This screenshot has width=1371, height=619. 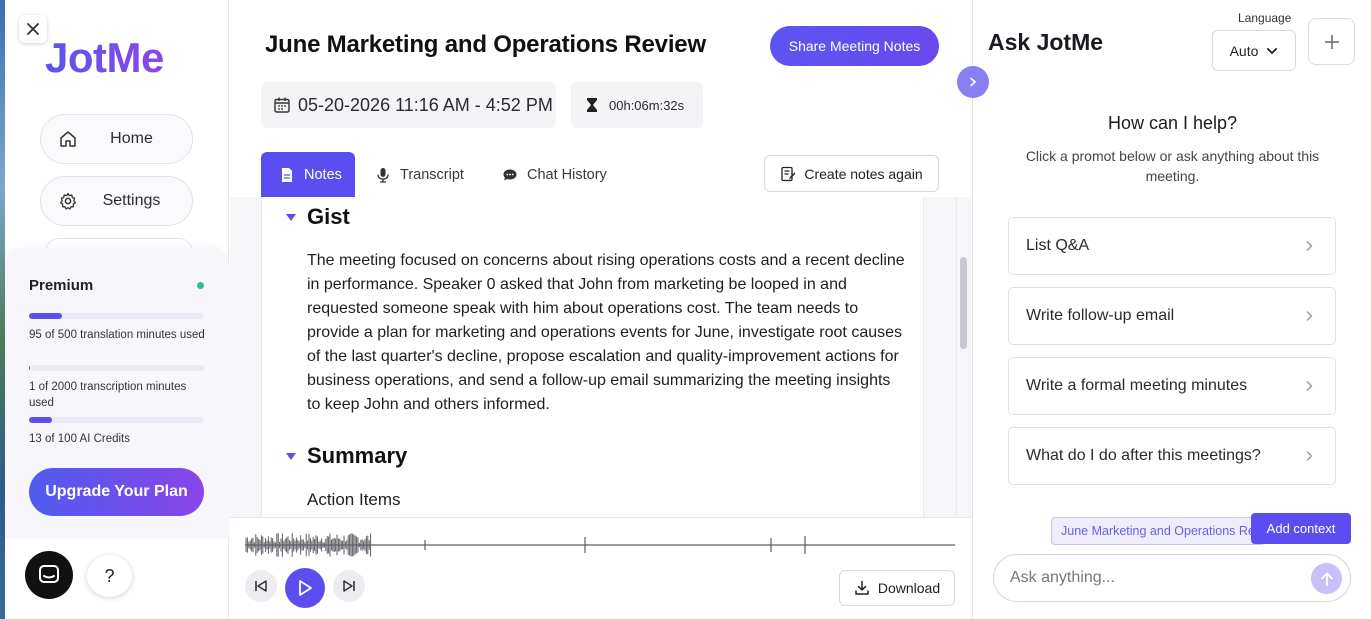 I want to click on prompt-list-qa: List Q&A, so click(x=1172, y=246).